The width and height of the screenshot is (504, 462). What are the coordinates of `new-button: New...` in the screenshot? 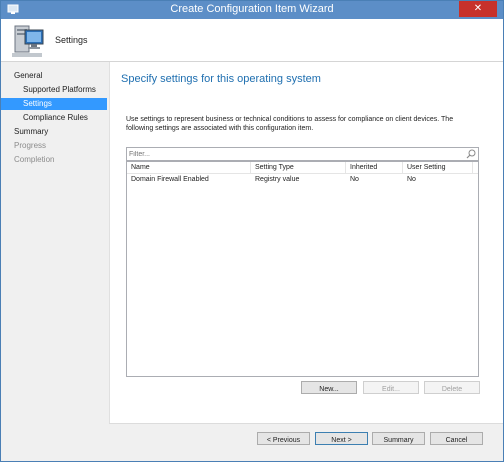 It's located at (329, 387).